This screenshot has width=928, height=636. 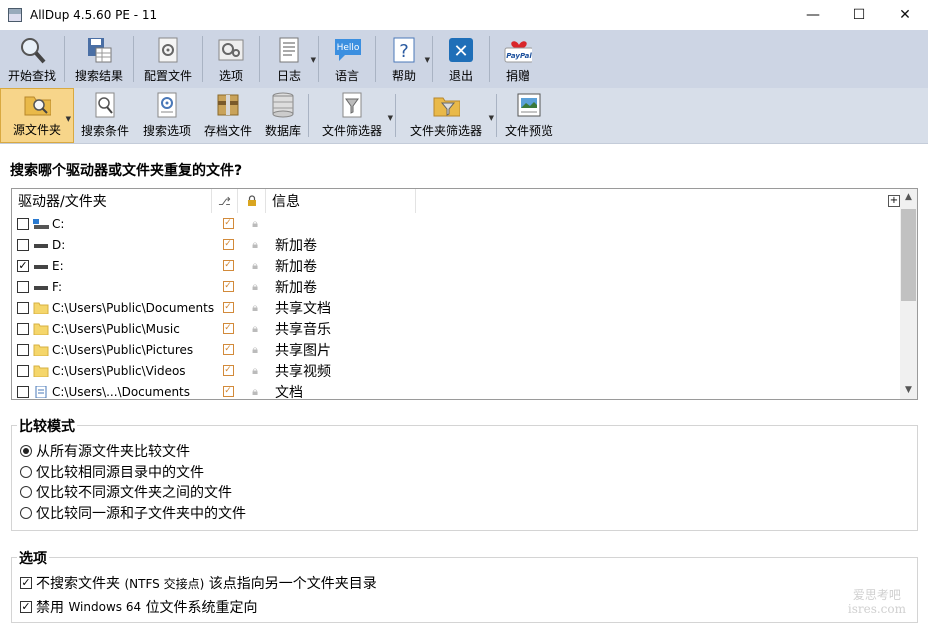 I want to click on donate-button: PayPal 捐赠, so click(x=518, y=59).